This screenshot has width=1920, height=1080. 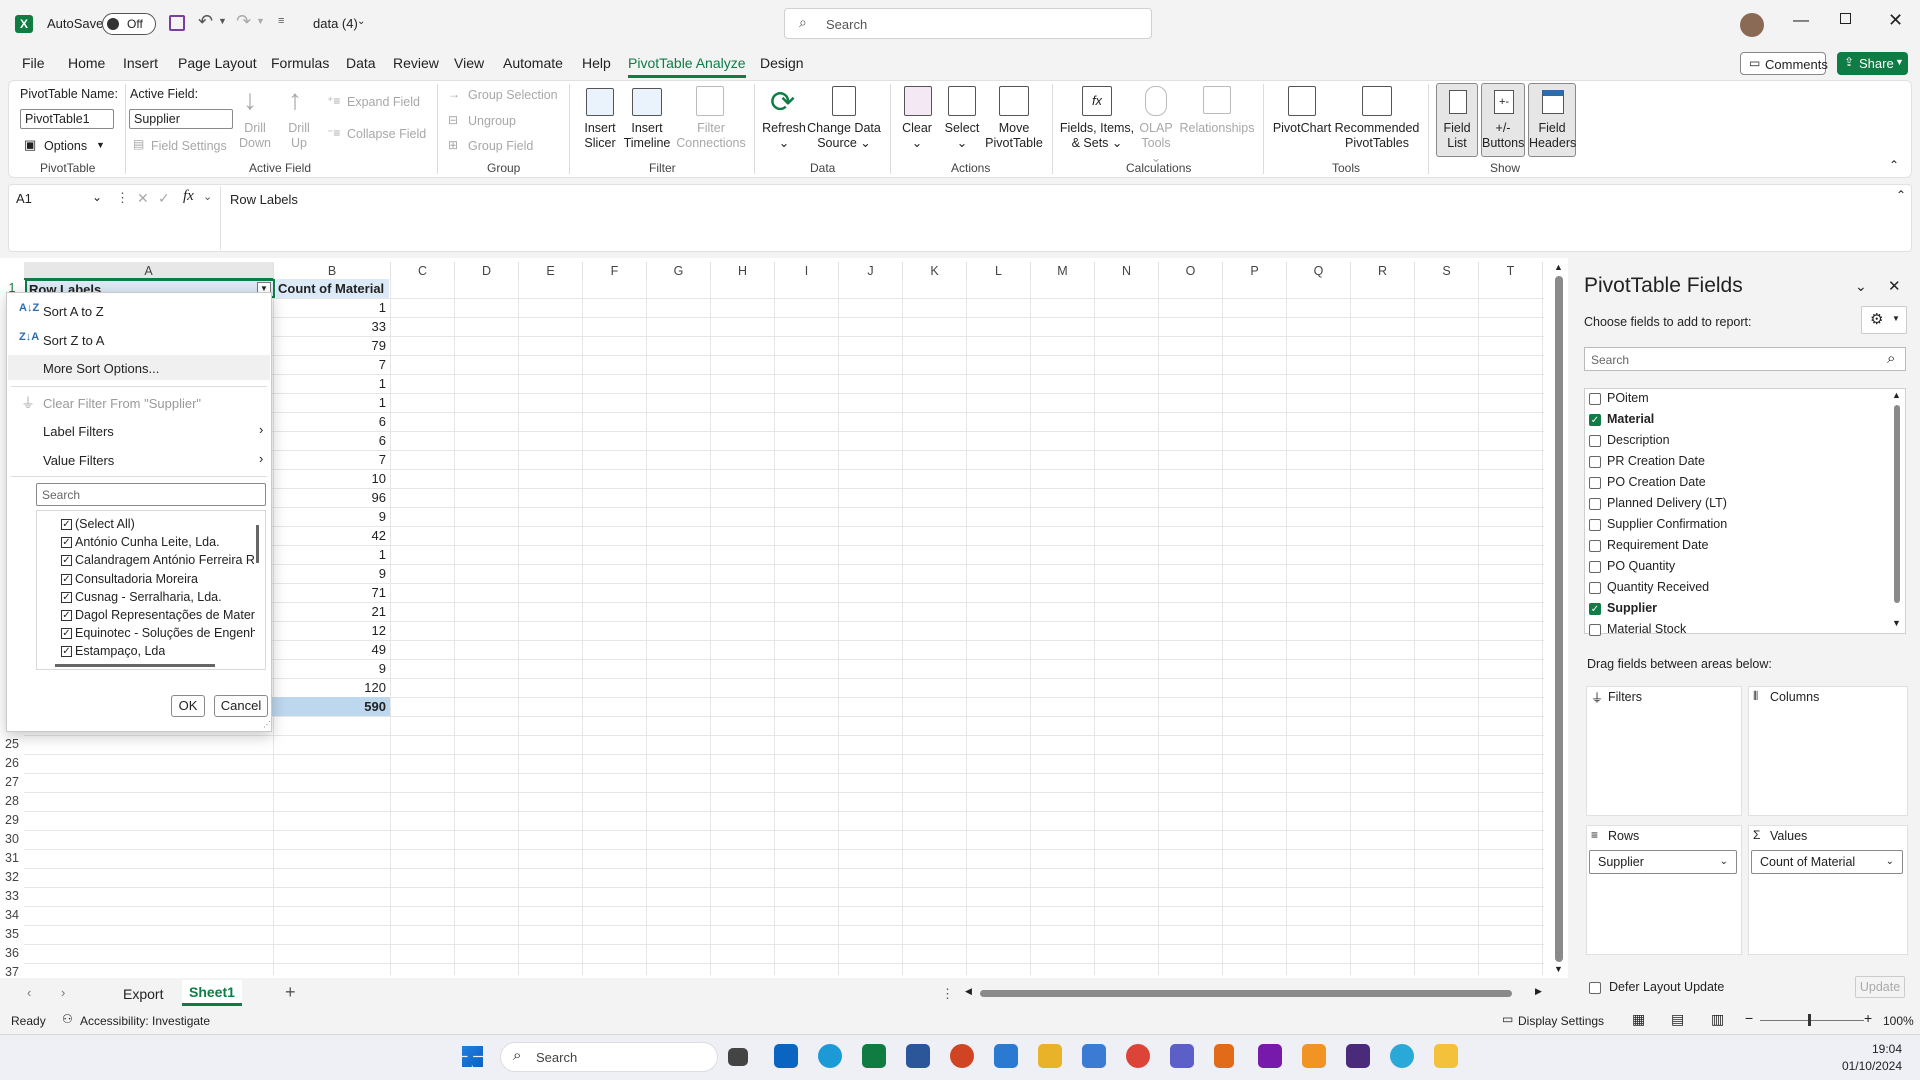 I want to click on field-settings-button: ▤ Field Settings, so click(x=183, y=146).